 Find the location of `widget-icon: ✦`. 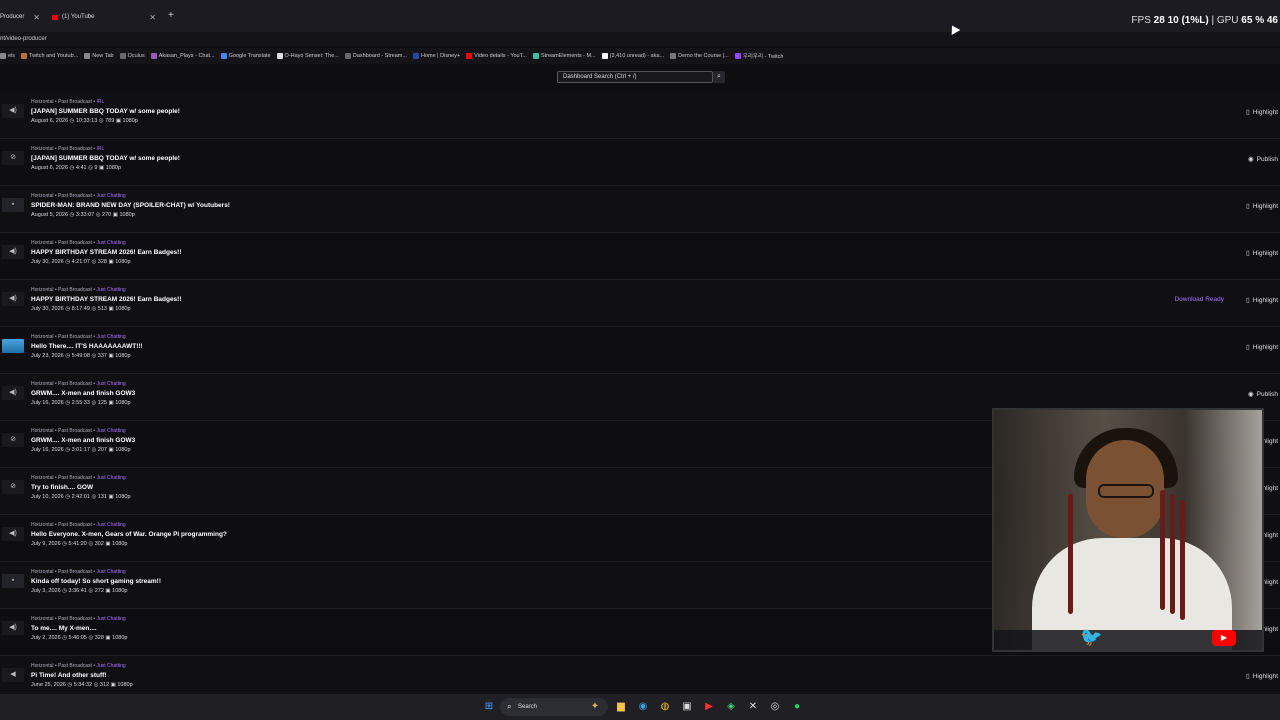

widget-icon: ✦ is located at coordinates (595, 707).